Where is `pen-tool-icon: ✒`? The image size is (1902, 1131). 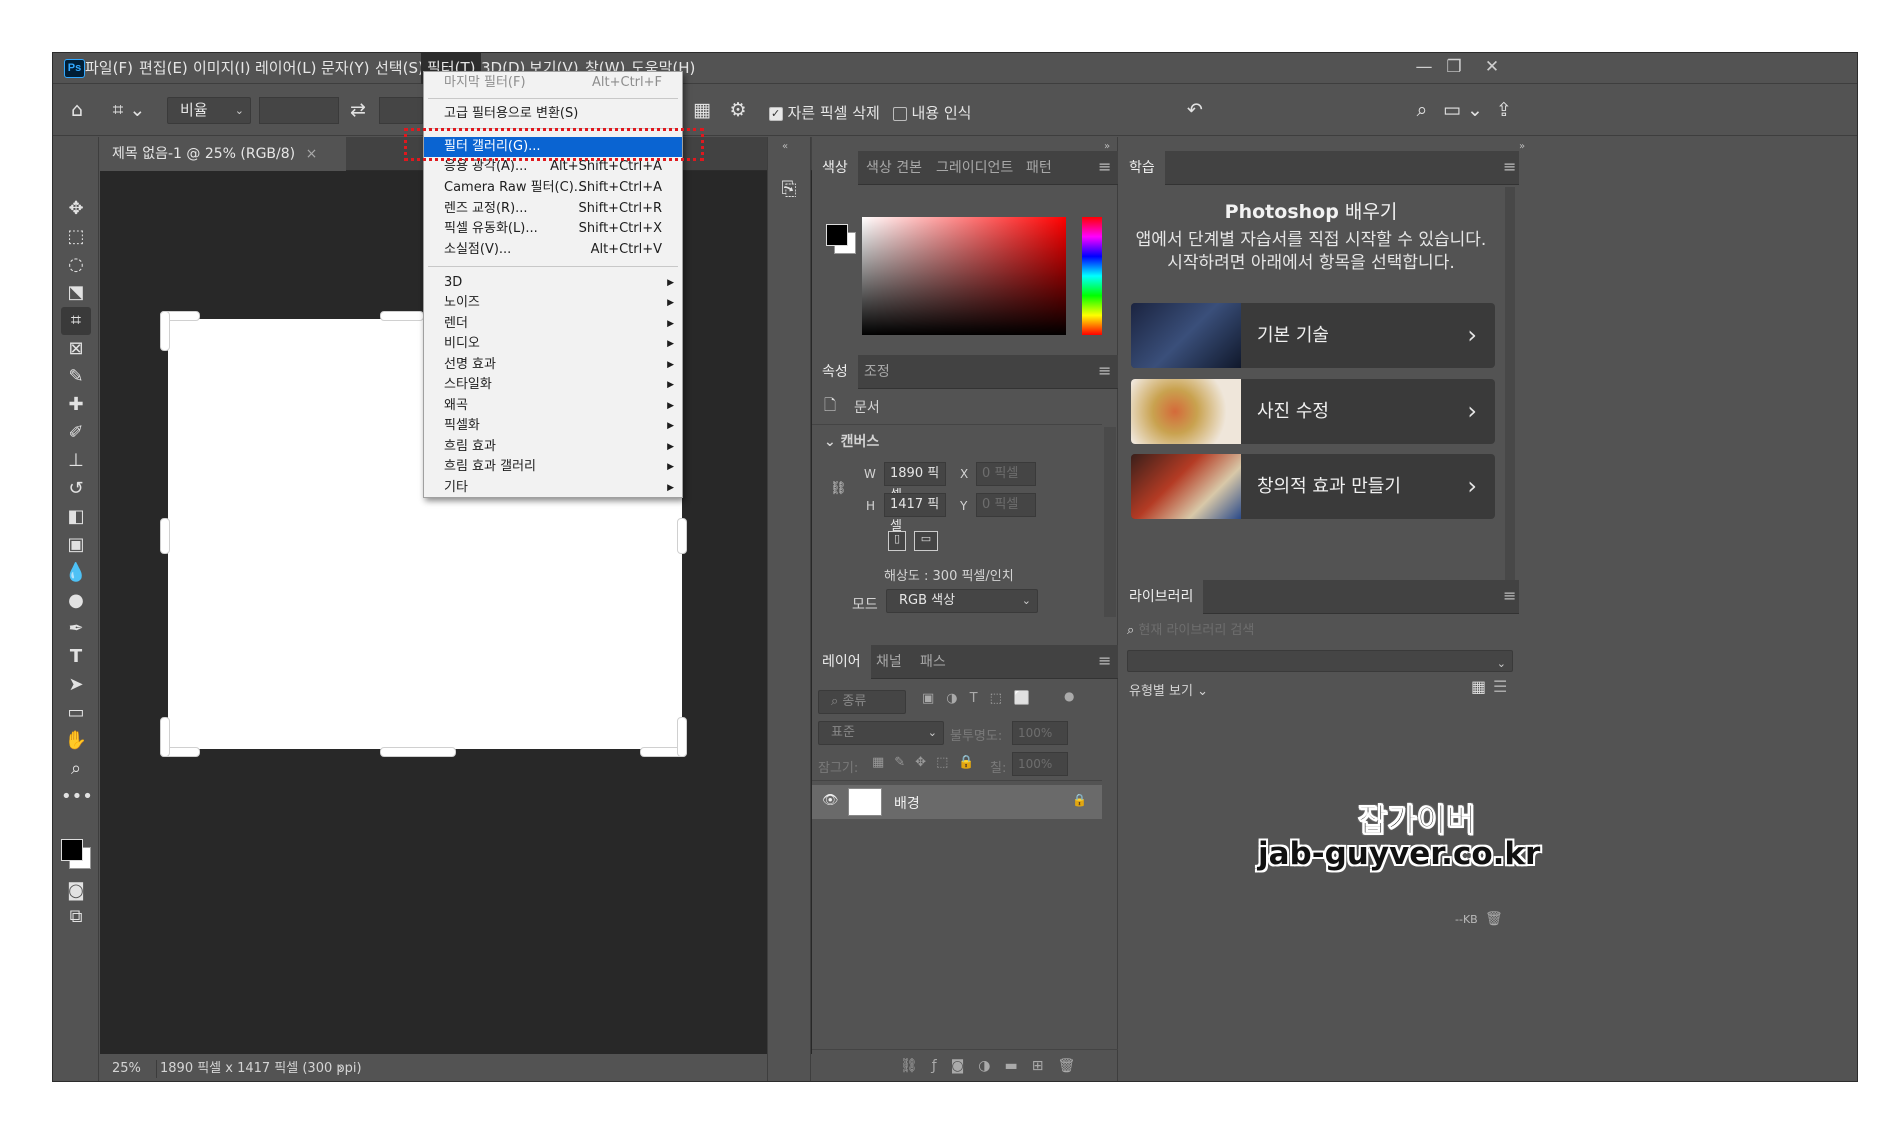
pen-tool-icon: ✒ is located at coordinates (76, 629).